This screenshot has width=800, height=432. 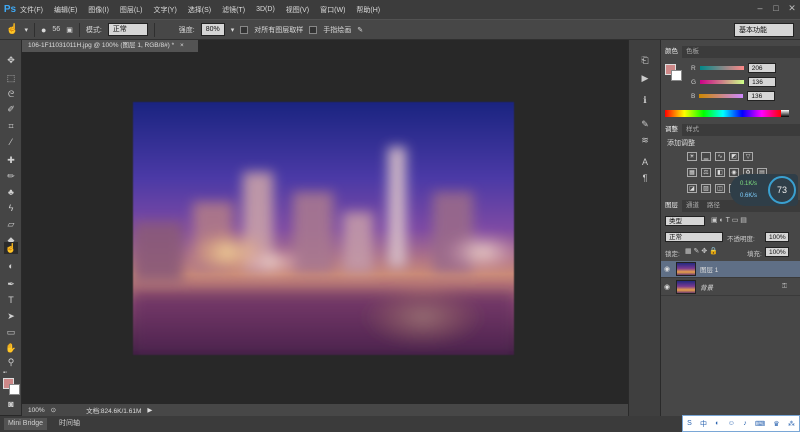 I want to click on b-slider, so click(x=721, y=96).